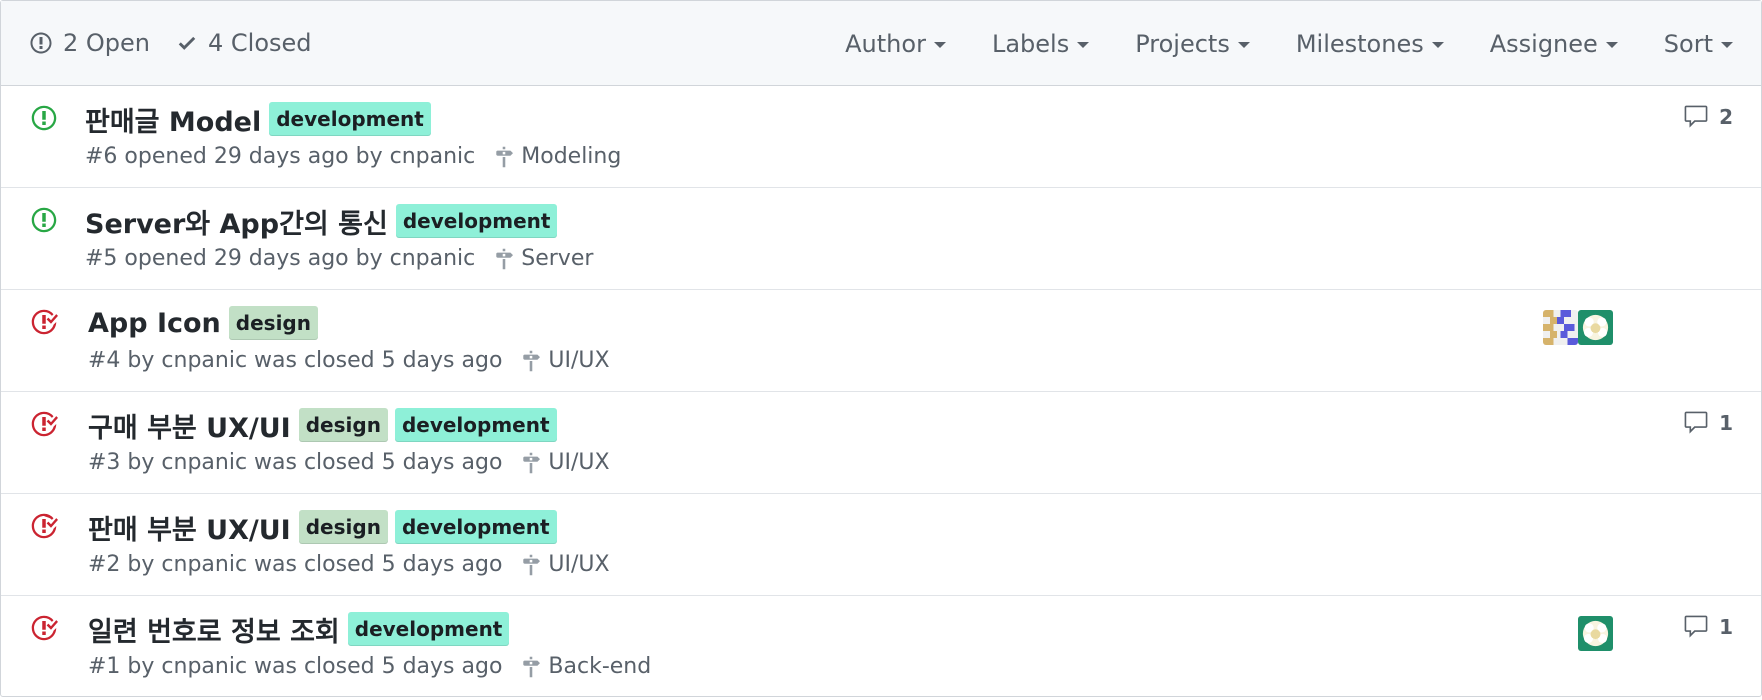 The height and width of the screenshot is (700, 1762). I want to click on labels-filter: Labels, so click(1040, 43).